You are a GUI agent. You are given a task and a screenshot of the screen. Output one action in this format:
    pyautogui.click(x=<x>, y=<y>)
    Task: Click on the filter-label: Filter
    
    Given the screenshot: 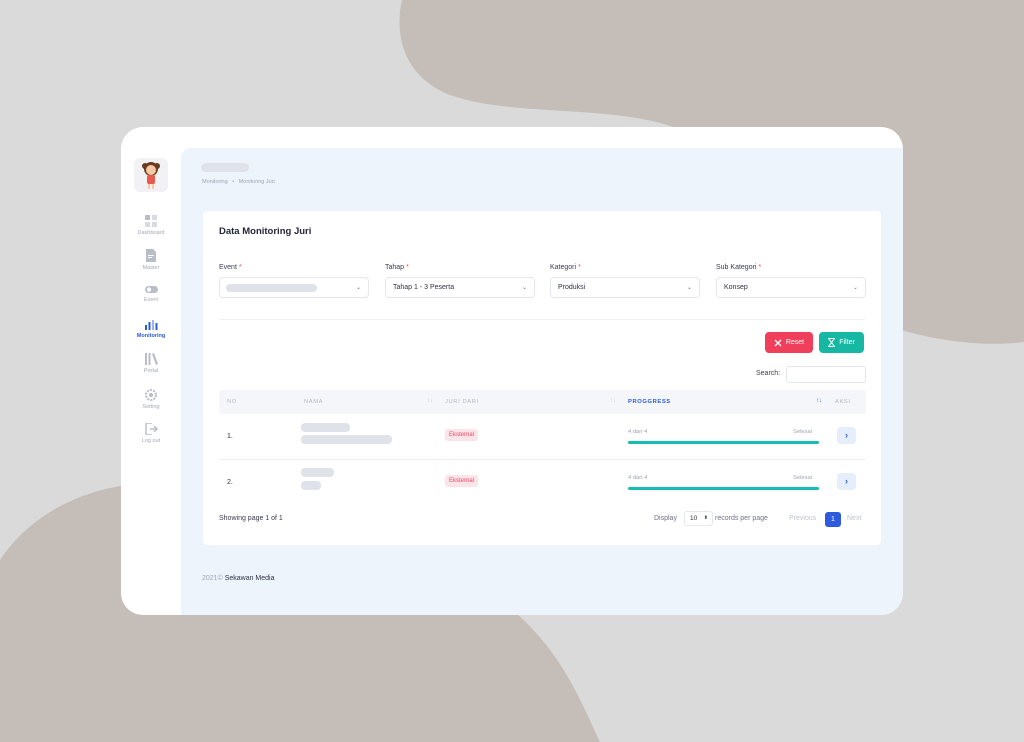 What is the action you would take?
    pyautogui.click(x=847, y=342)
    